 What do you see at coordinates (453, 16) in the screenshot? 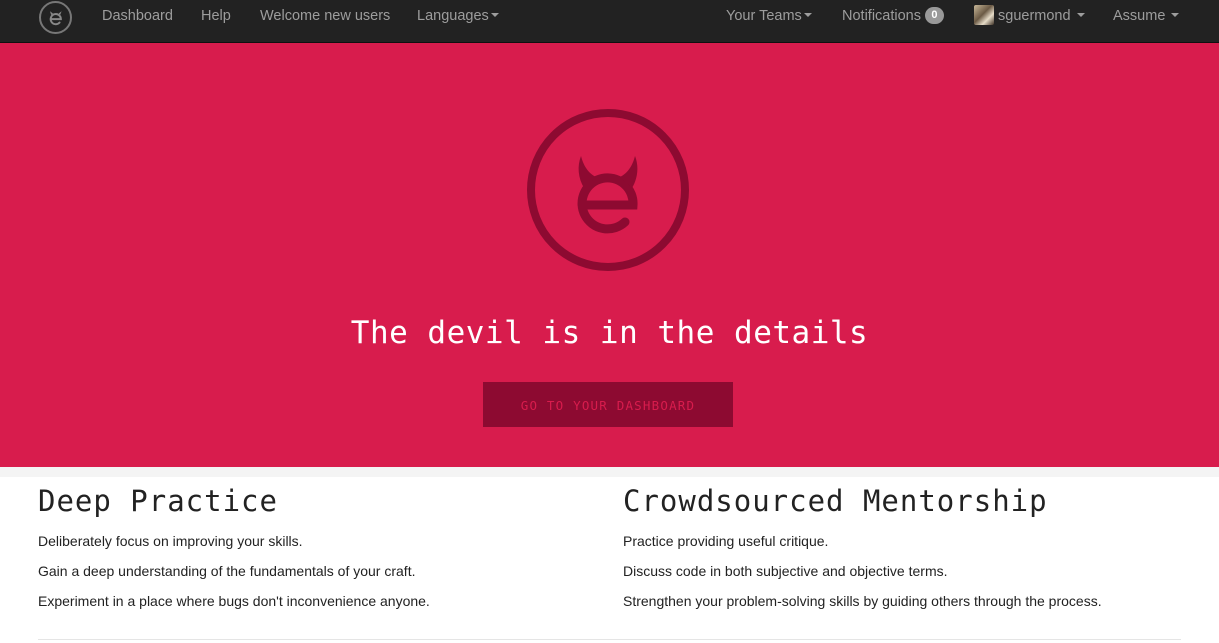
I see `nav-languages-label: Languages` at bounding box center [453, 16].